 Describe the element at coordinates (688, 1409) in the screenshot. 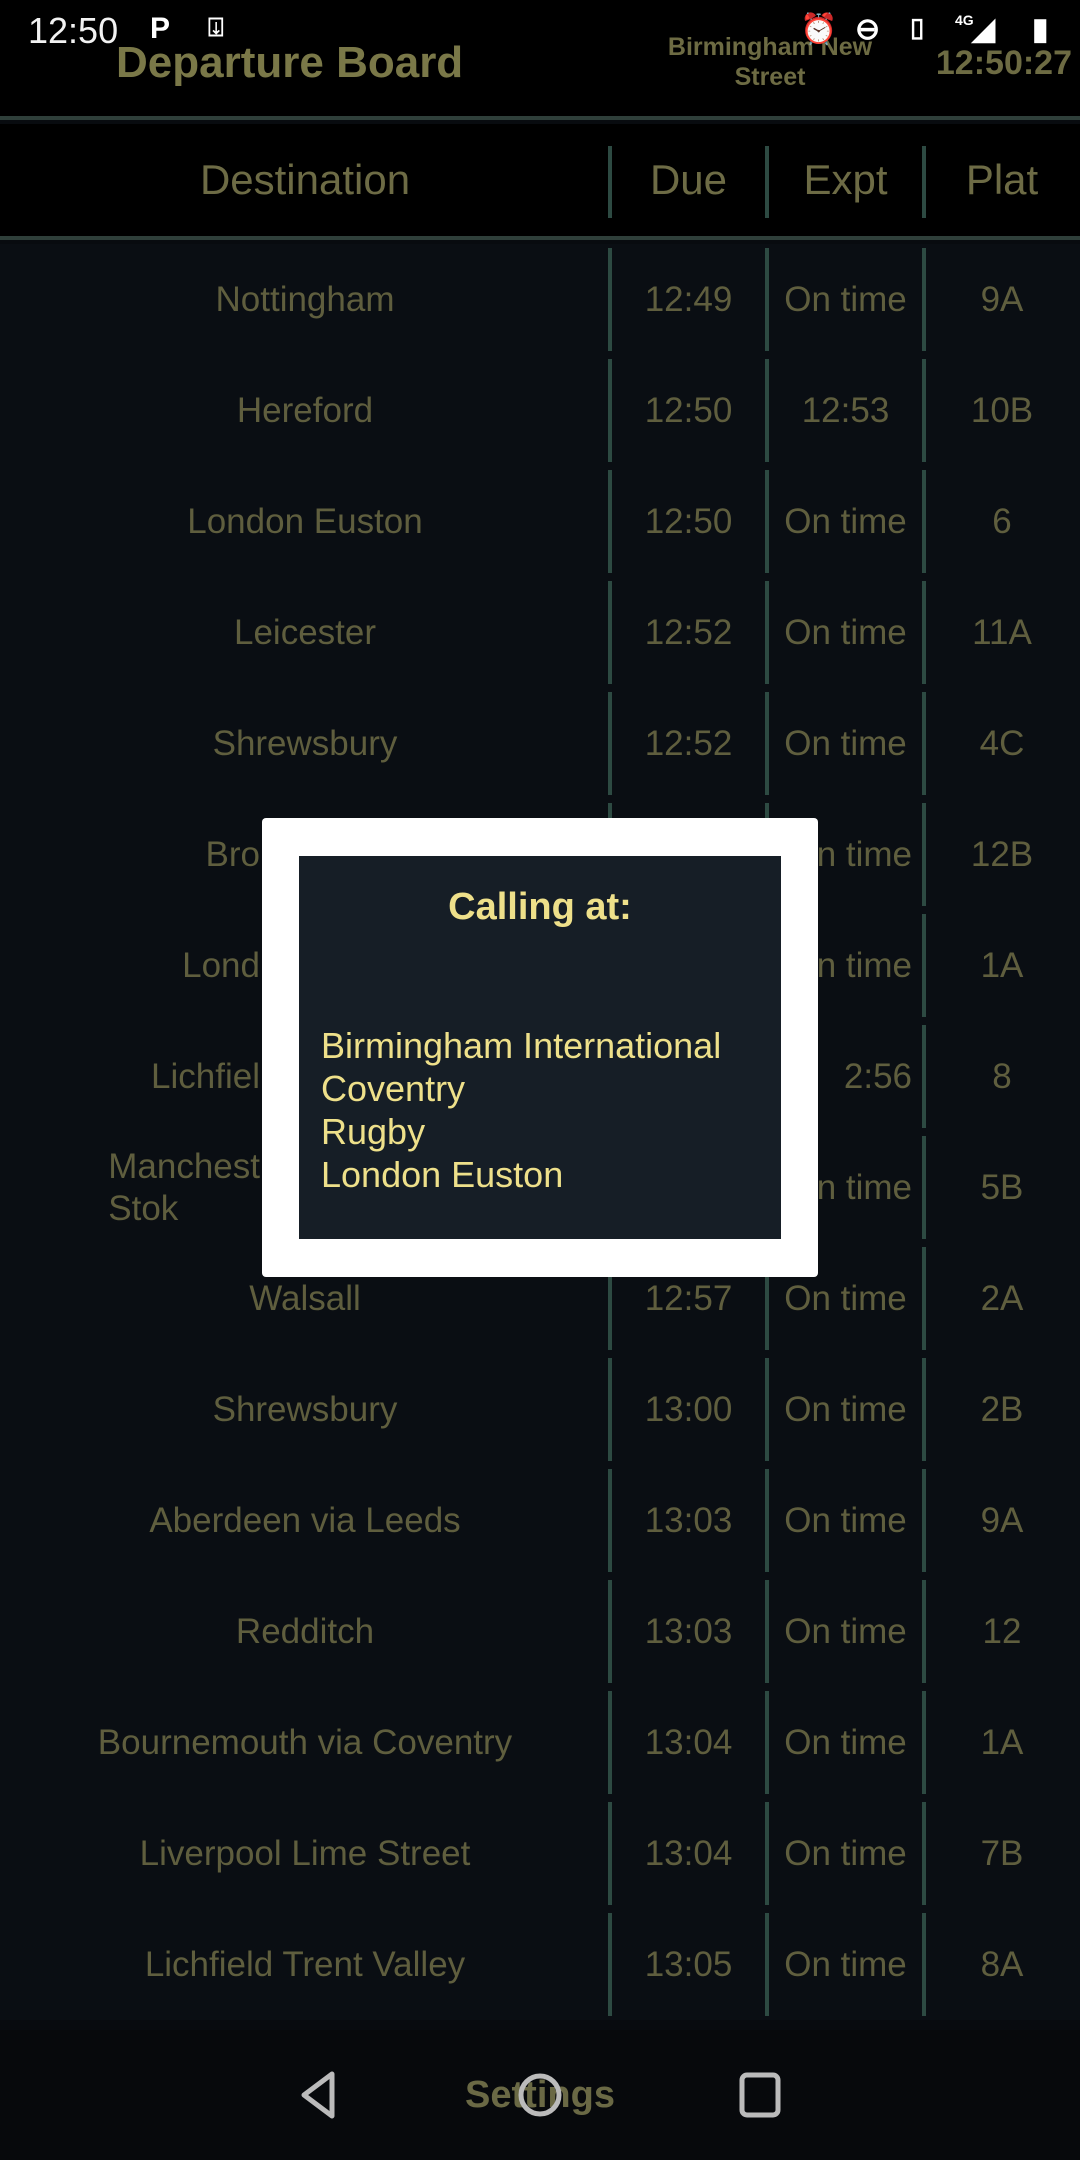

I see `due-time: 13:00` at that location.